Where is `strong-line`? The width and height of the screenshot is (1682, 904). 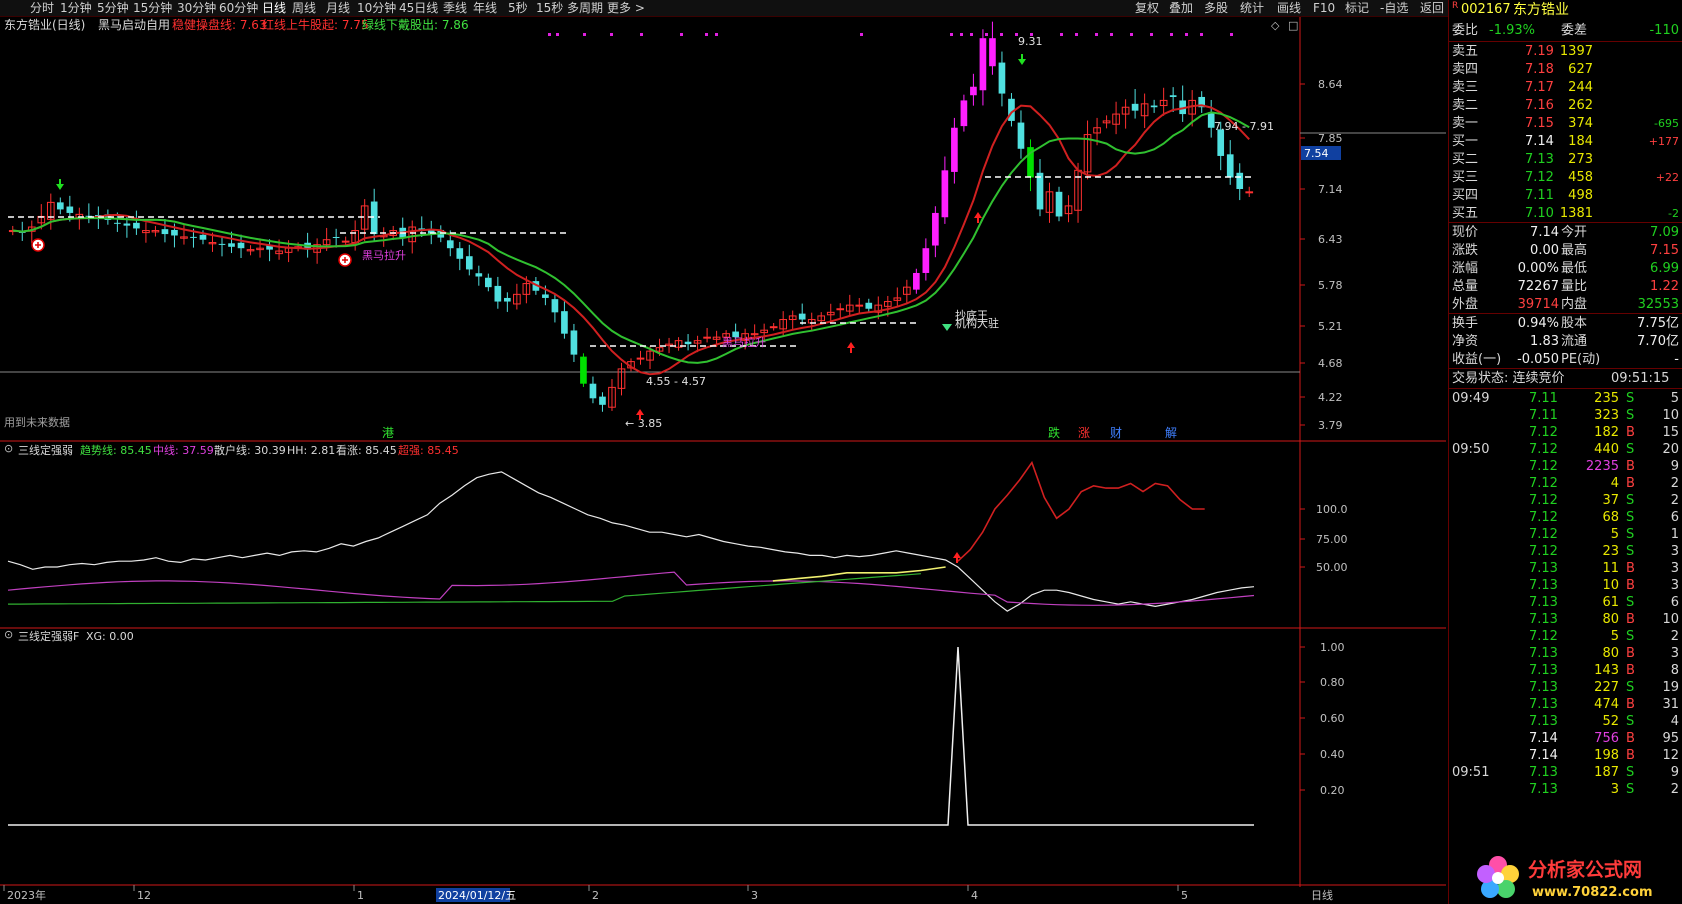 strong-line is located at coordinates (1081, 511).